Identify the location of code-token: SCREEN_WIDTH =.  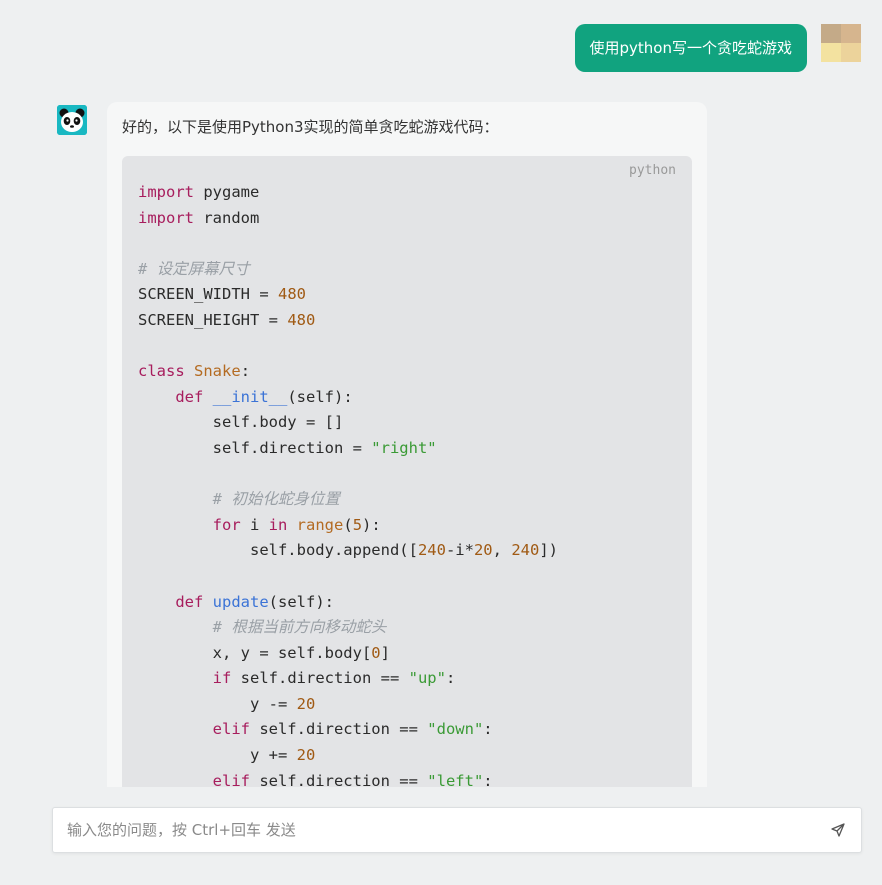
(208, 294).